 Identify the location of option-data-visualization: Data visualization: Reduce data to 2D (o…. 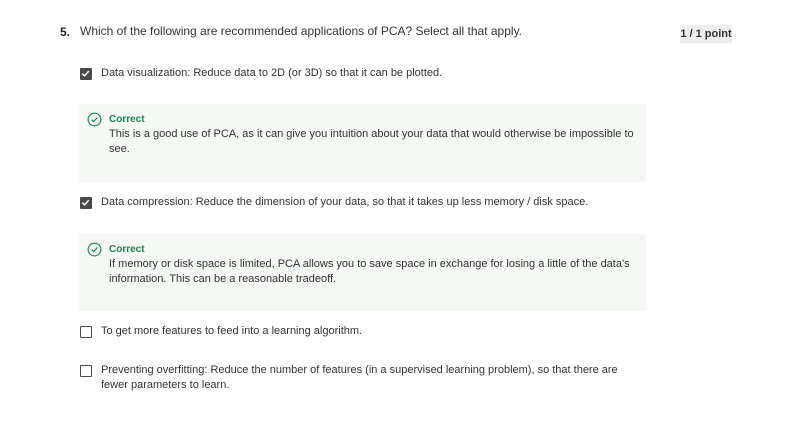
(355, 73).